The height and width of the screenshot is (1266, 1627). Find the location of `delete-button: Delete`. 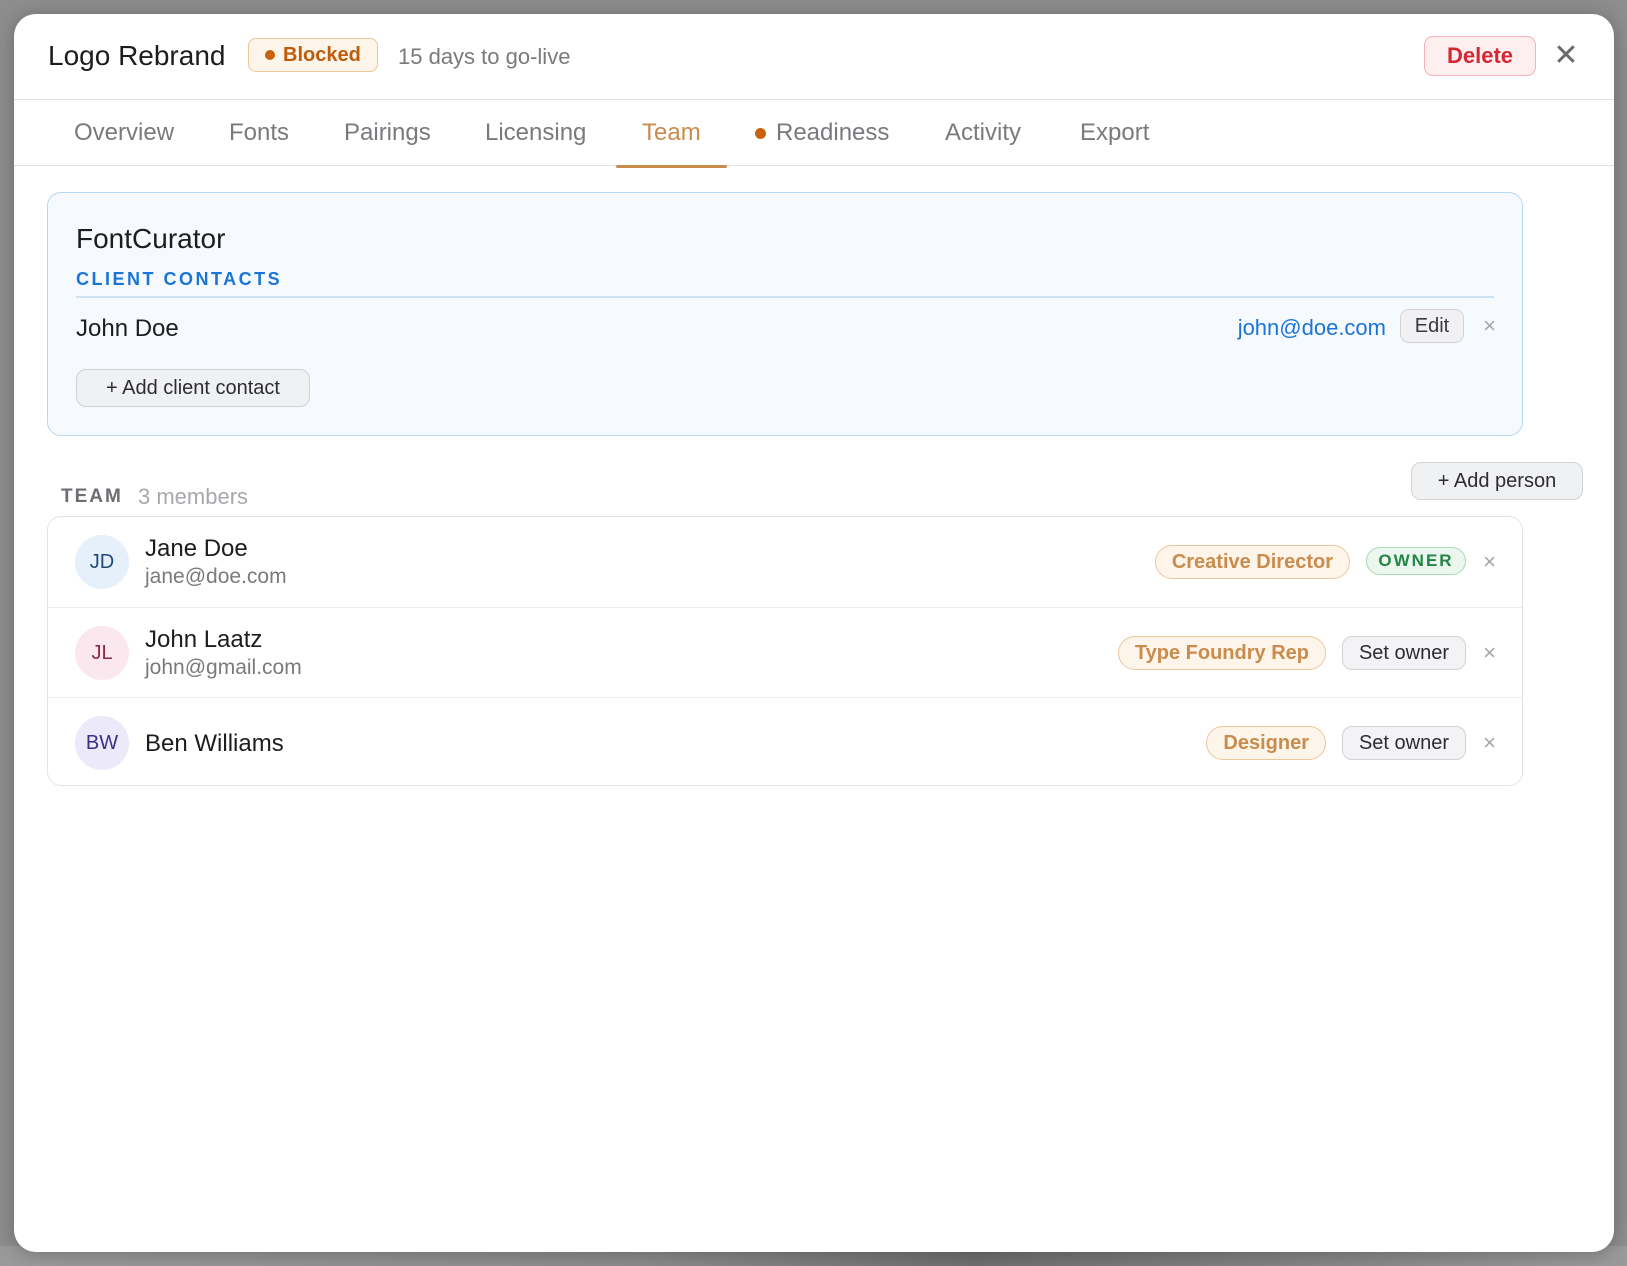

delete-button: Delete is located at coordinates (1480, 56).